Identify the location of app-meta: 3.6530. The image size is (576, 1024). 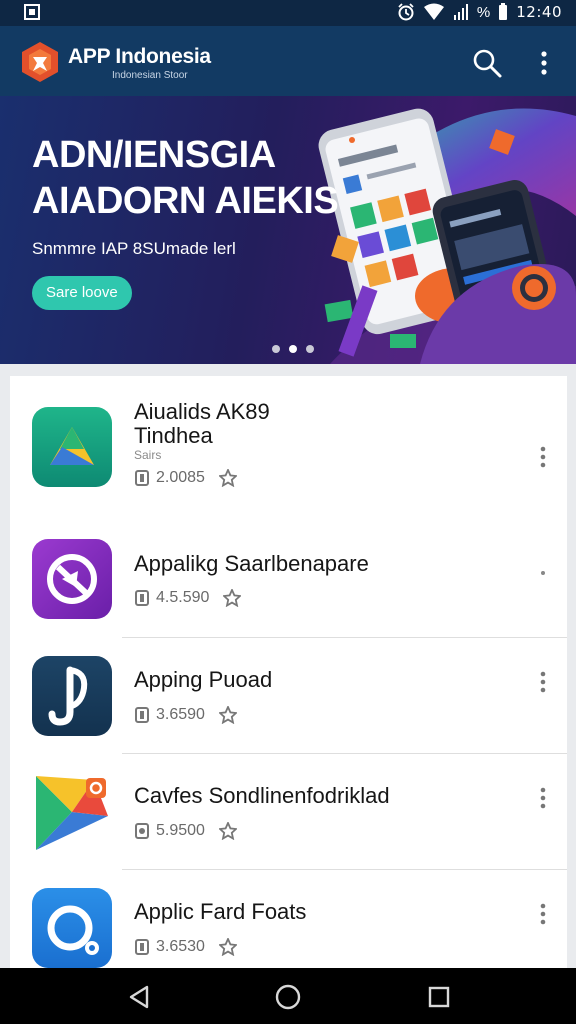
(185, 947).